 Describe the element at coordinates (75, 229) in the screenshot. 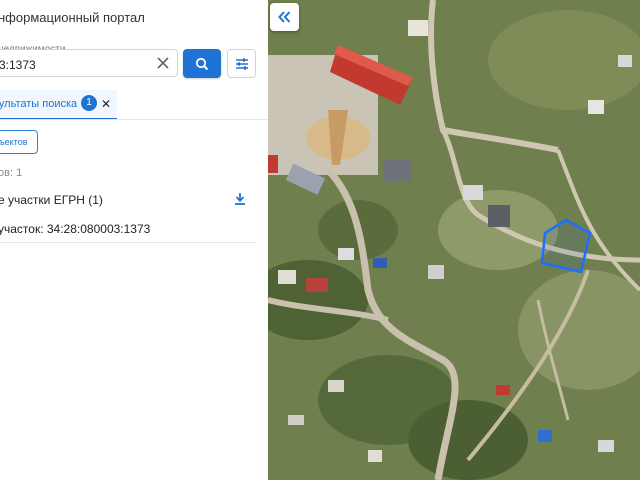

I see `result-item-text: участок: 34:28:080003:1373` at that location.